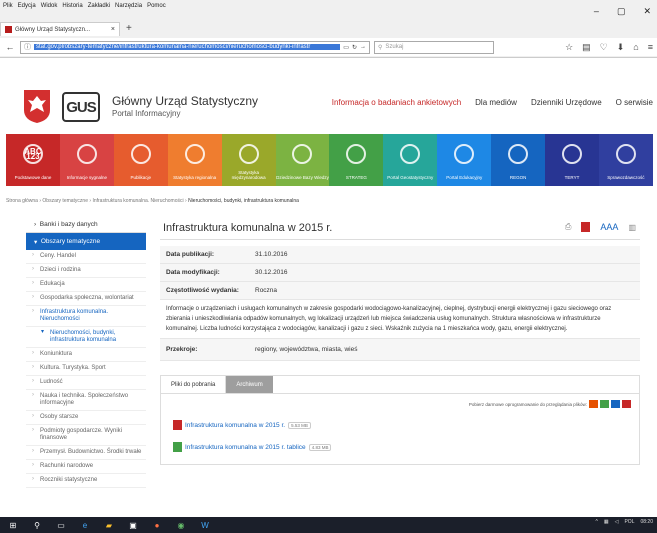 The height and width of the screenshot is (533, 657). I want to click on menu-icon: ≡, so click(650, 47).